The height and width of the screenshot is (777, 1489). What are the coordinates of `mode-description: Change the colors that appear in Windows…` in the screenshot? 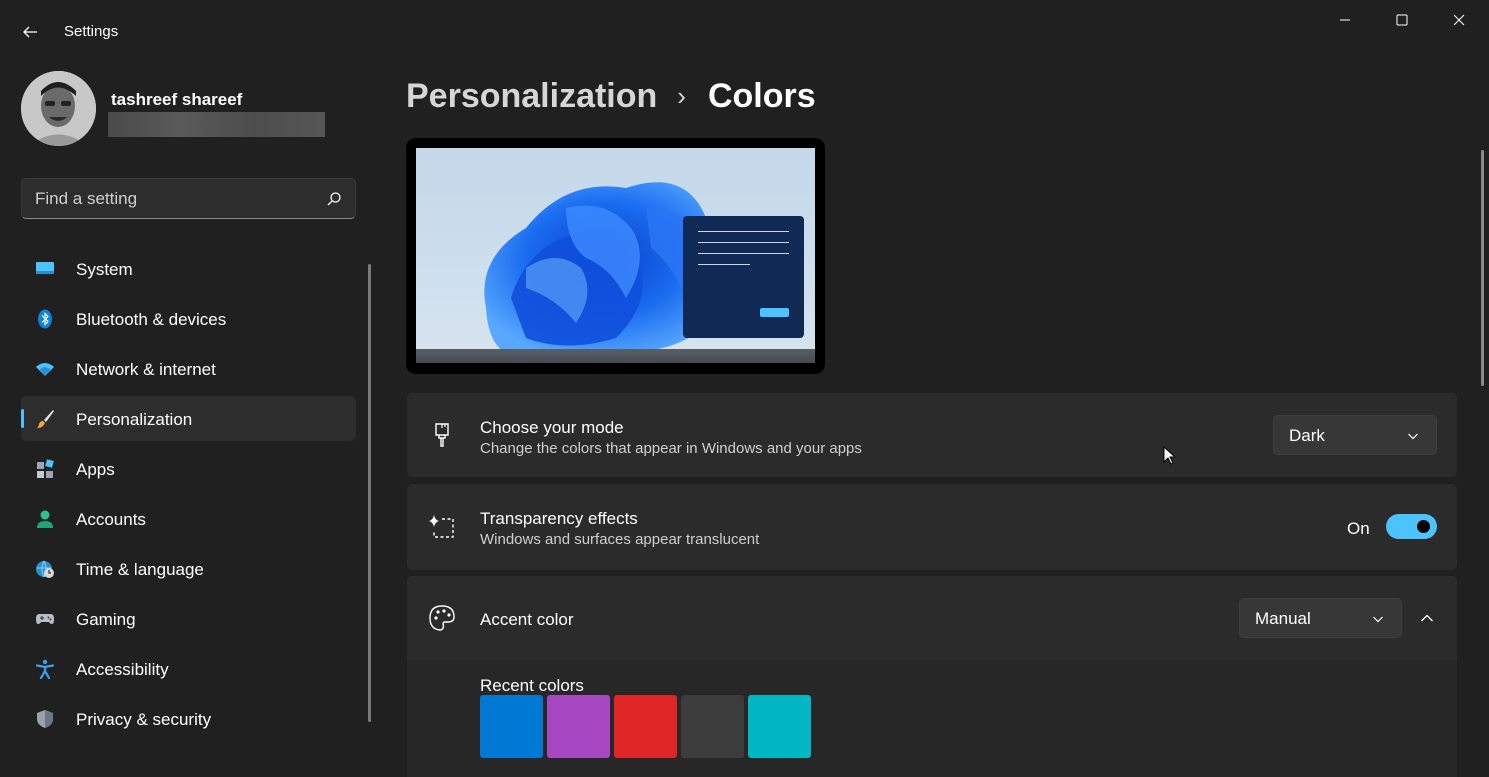 It's located at (671, 448).